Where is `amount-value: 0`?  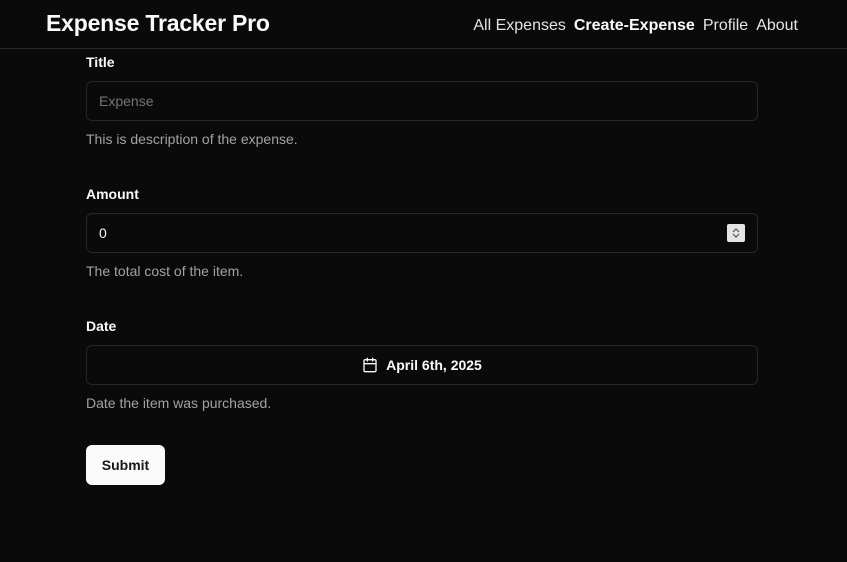 amount-value: 0 is located at coordinates (103, 233).